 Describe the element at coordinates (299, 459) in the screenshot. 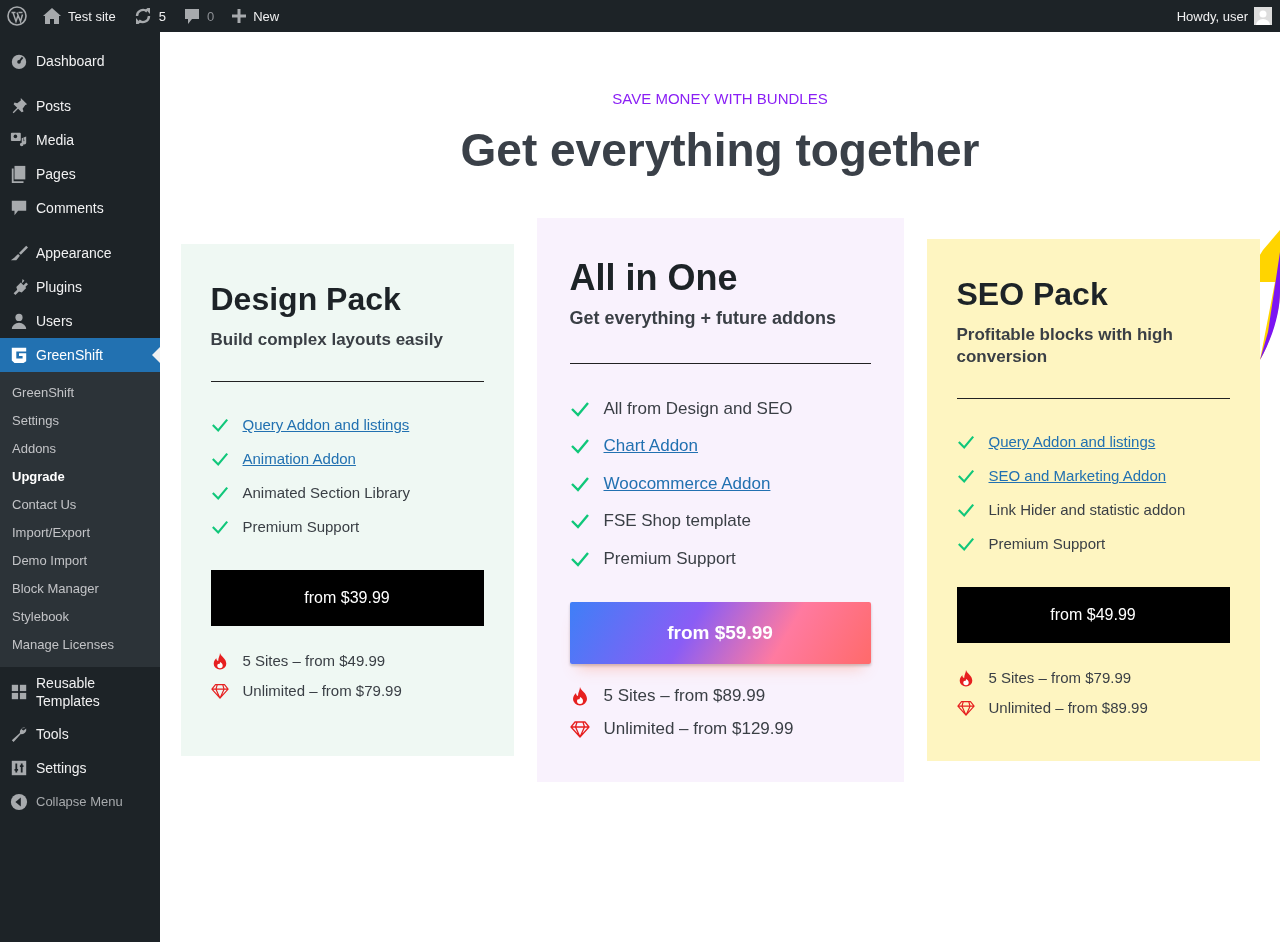

I see `feature-link: Animation Addon` at that location.